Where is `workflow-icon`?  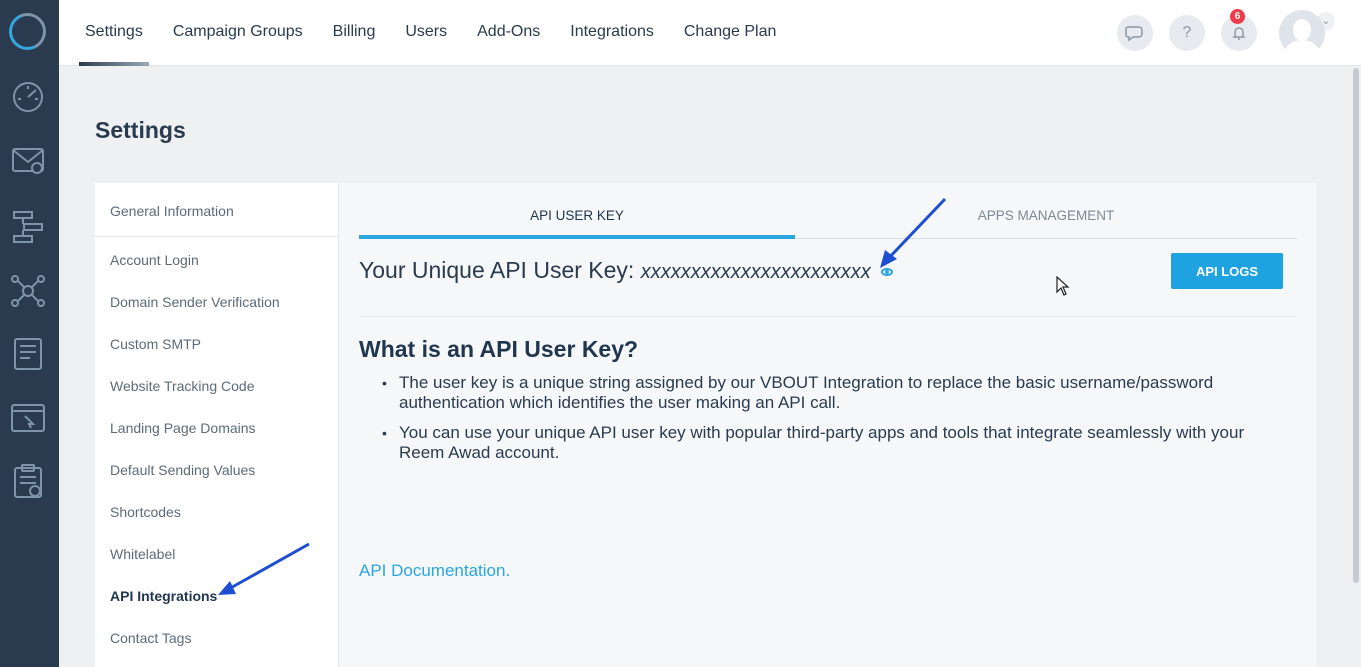 workflow-icon is located at coordinates (28, 227).